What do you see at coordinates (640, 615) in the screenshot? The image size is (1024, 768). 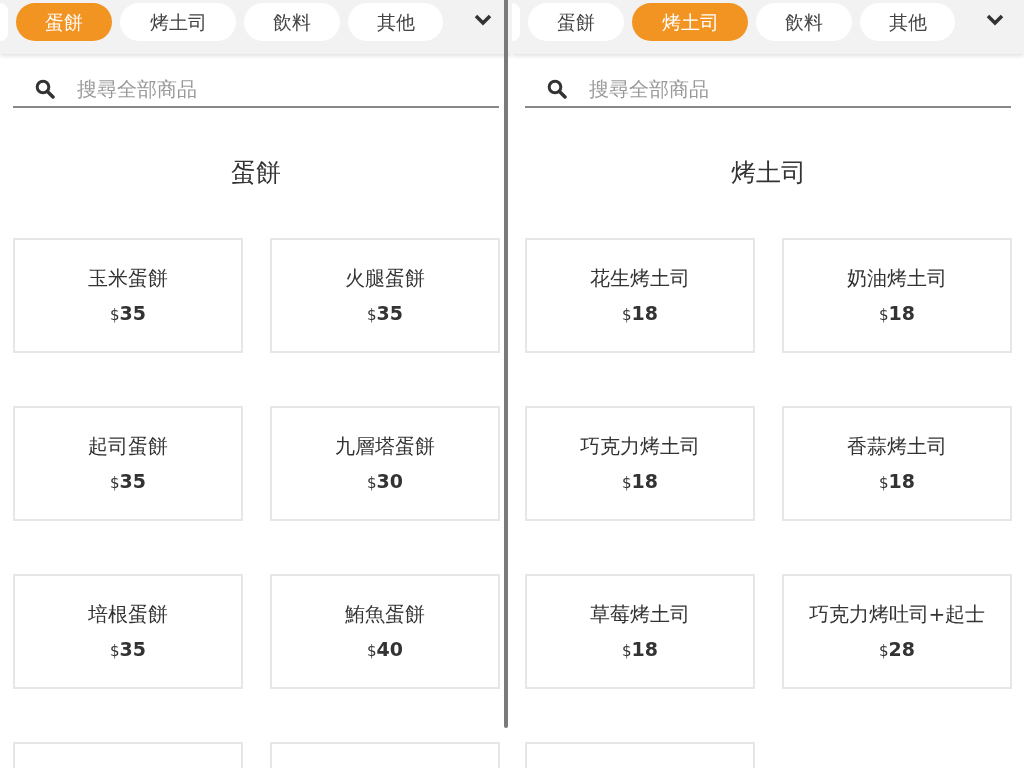 I see `product-name: 草莓烤土司` at bounding box center [640, 615].